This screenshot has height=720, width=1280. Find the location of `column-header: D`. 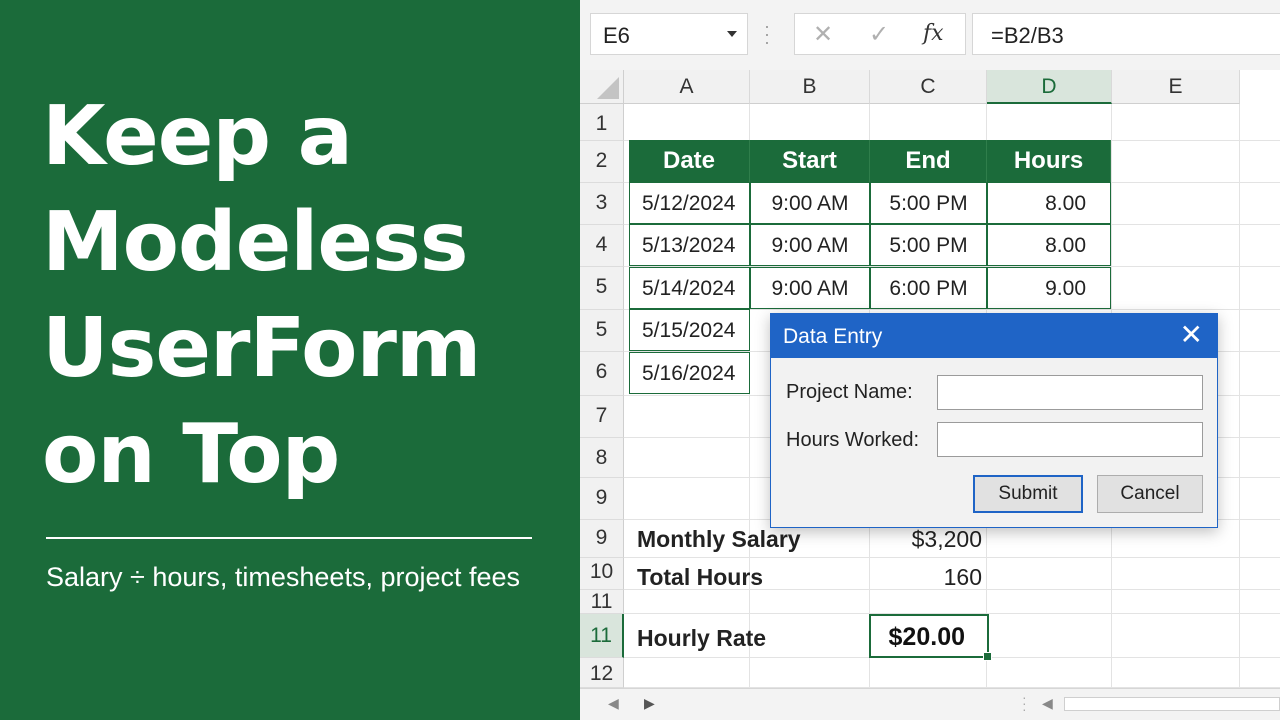

column-header: D is located at coordinates (1049, 87).